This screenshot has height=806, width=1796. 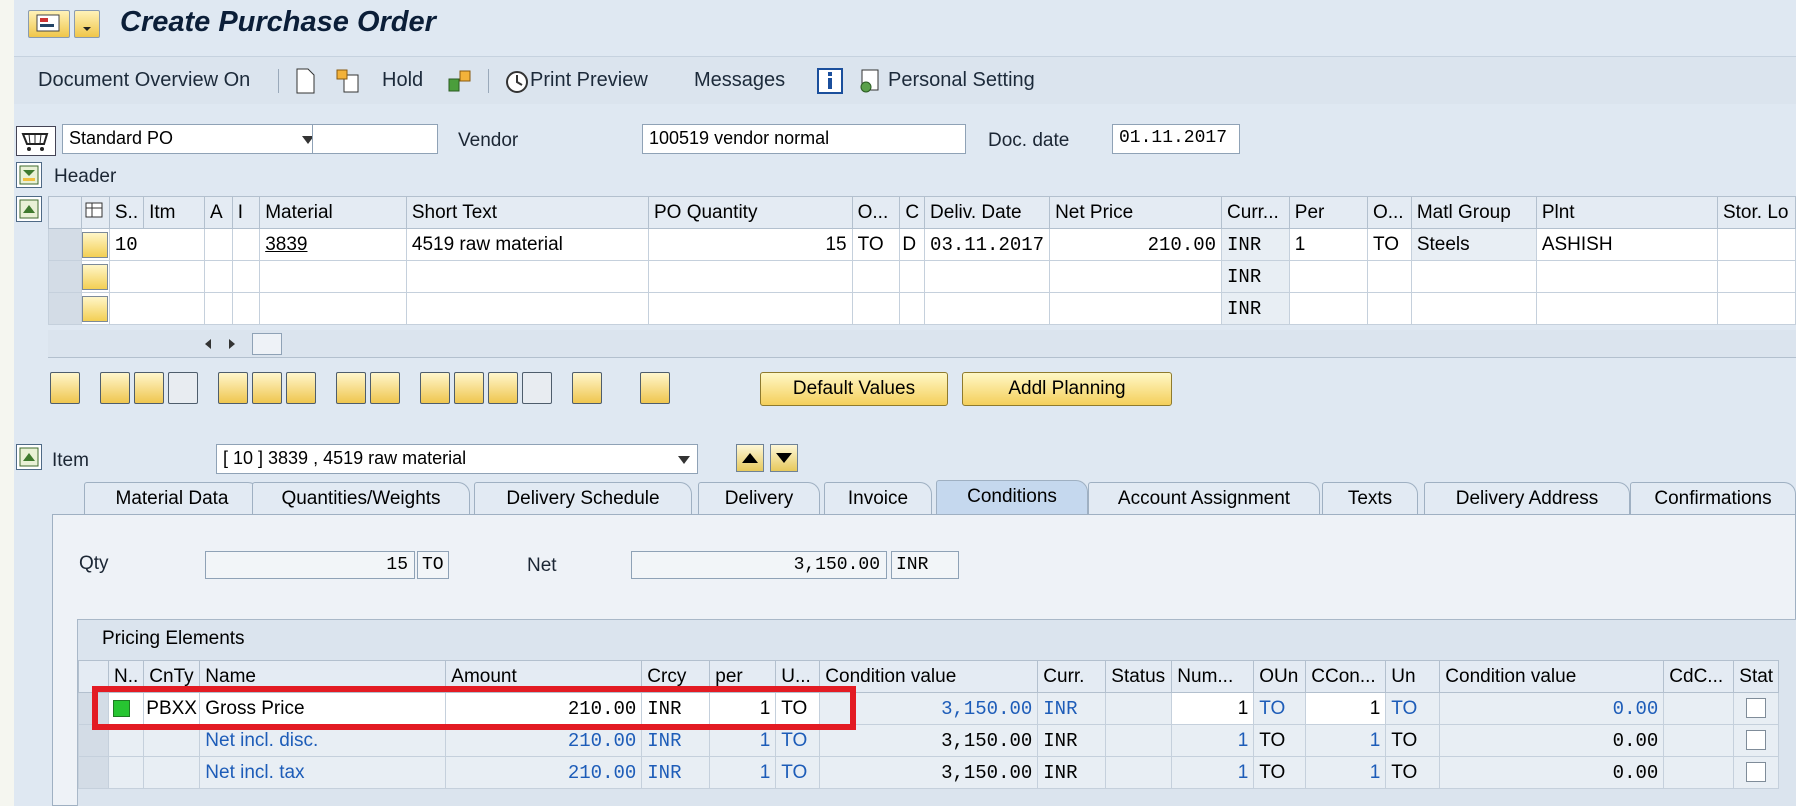 What do you see at coordinates (36, 141) in the screenshot?
I see `cart-icon` at bounding box center [36, 141].